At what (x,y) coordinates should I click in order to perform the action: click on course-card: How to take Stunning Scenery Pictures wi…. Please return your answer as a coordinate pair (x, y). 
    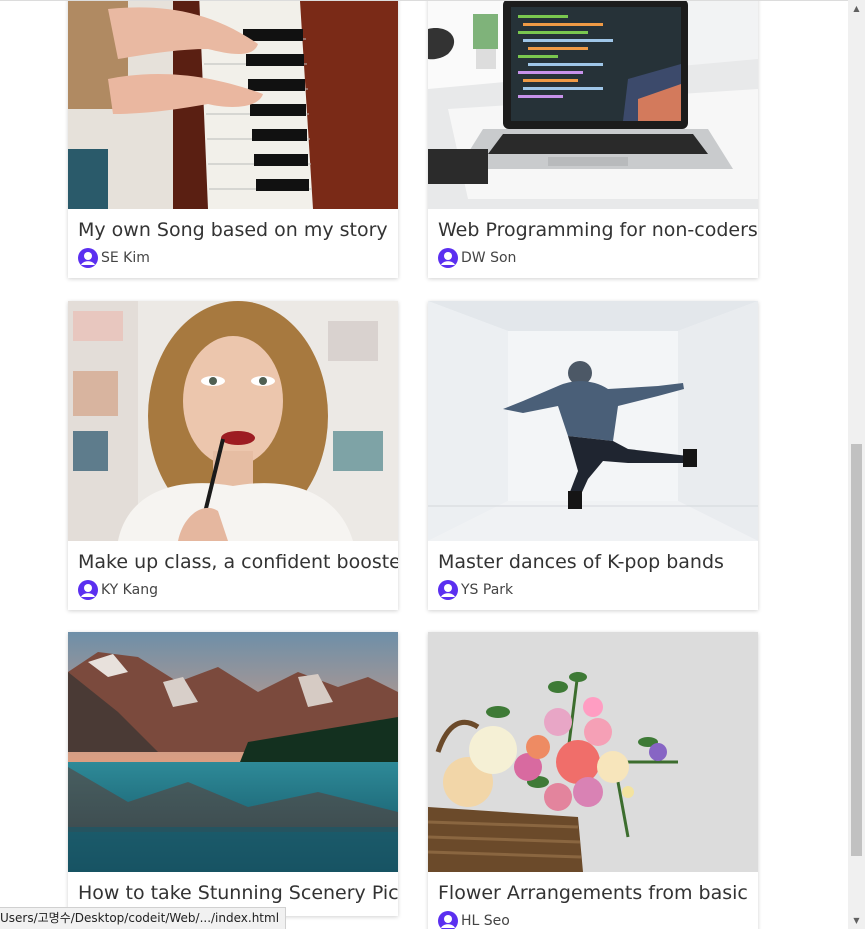
    Looking at the image, I should click on (233, 774).